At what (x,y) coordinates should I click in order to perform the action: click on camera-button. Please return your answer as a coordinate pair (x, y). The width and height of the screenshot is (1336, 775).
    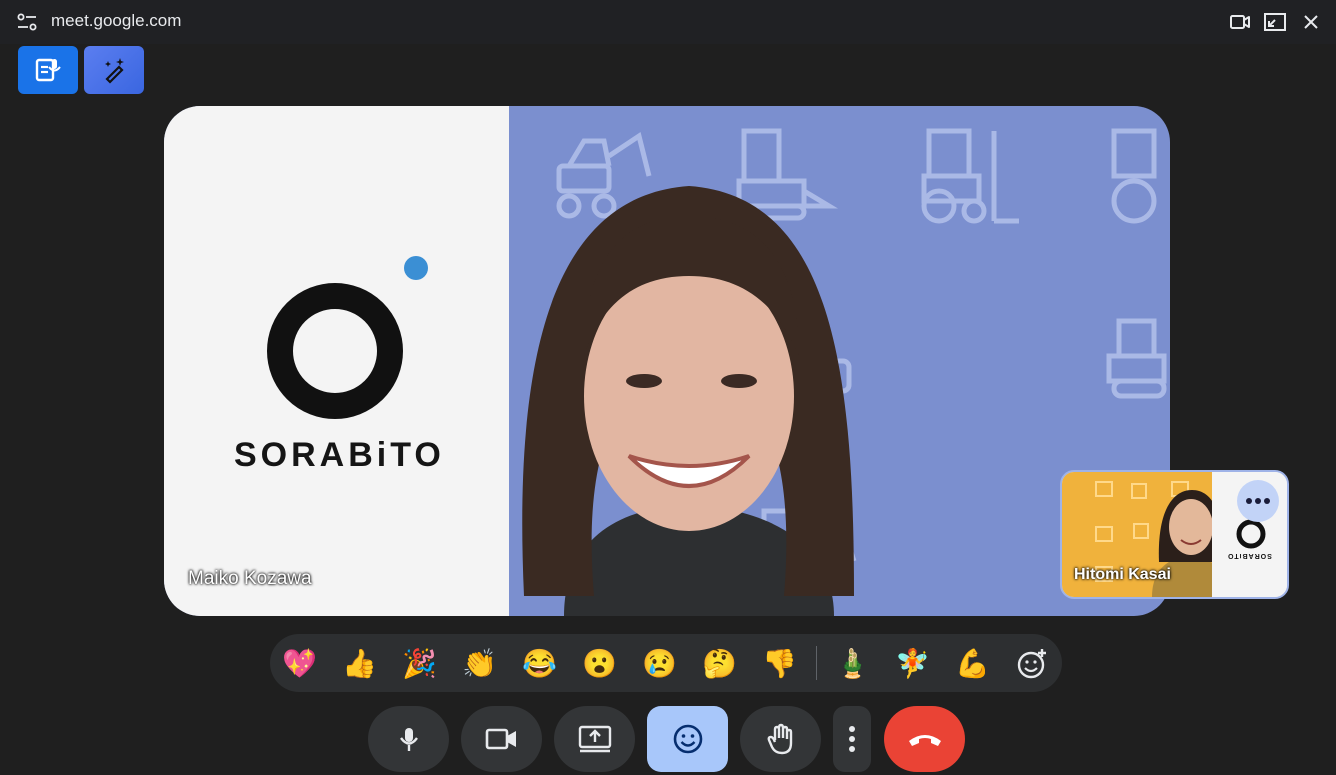
    Looking at the image, I should click on (501, 739).